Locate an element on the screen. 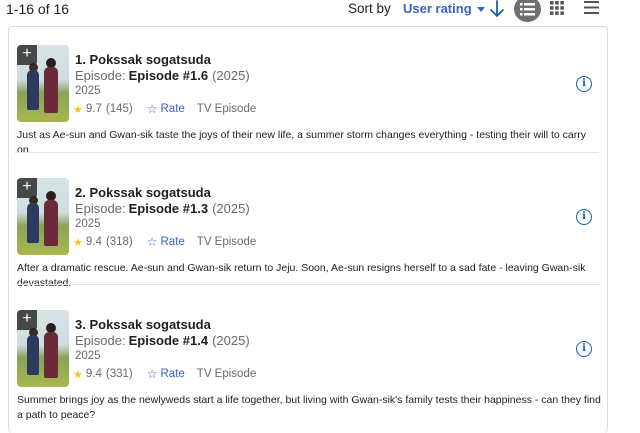 This screenshot has height=433, width=640. episode-line: Episode: Episode #1.4 (2025) is located at coordinates (162, 340).